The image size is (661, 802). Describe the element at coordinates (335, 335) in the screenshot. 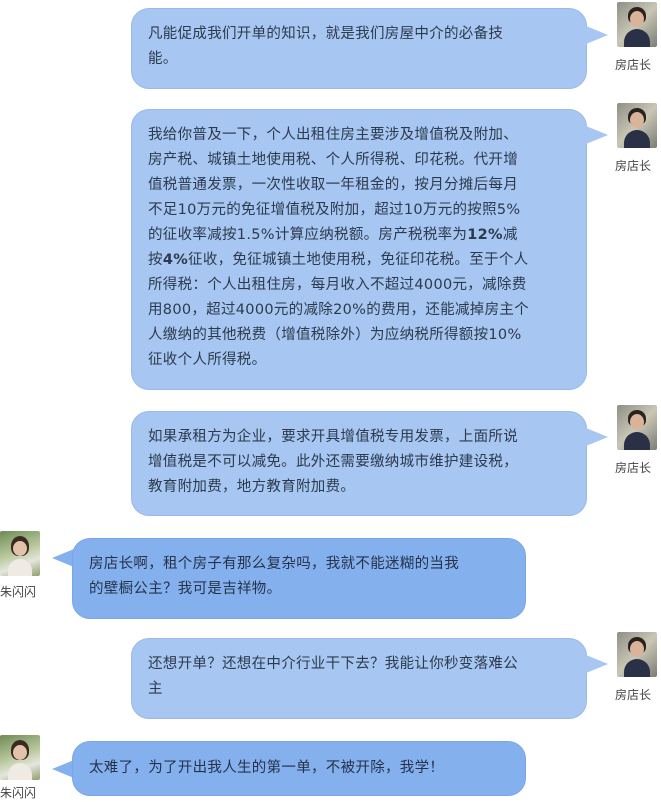

I see `message-line: 人缴纳的其他税费（增值税除外）为应纳税所得额按10%` at that location.